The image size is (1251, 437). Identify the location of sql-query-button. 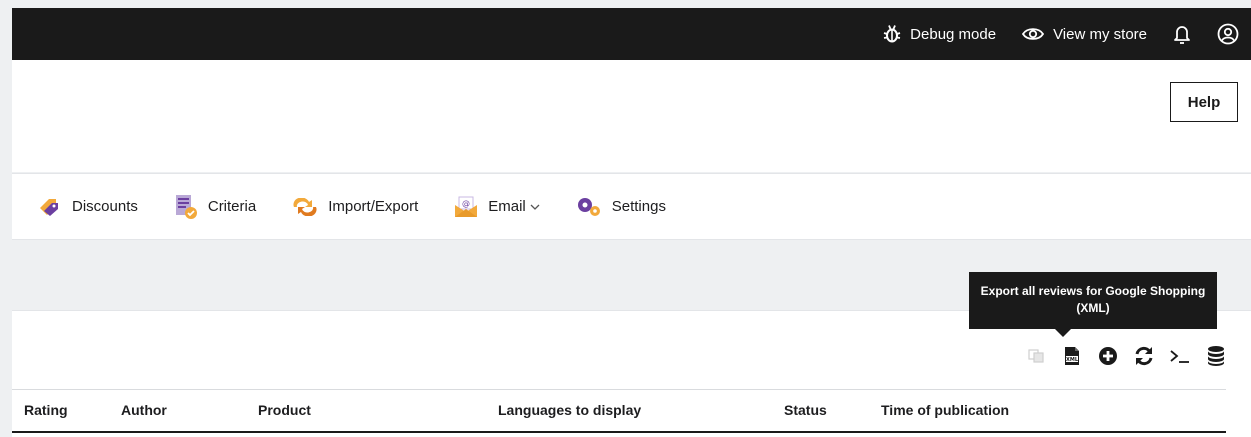
(1180, 356).